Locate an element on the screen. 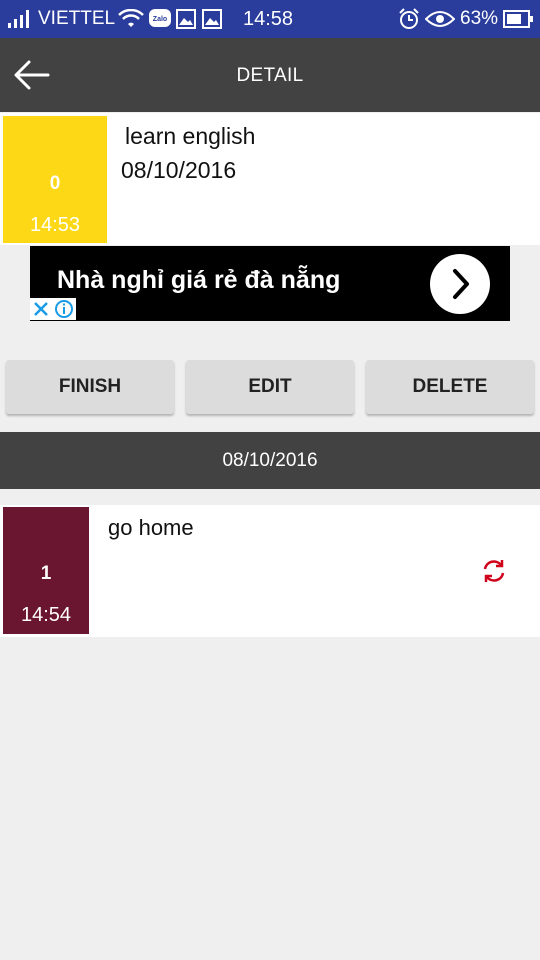  app-bar: DETAIL is located at coordinates (270, 75).